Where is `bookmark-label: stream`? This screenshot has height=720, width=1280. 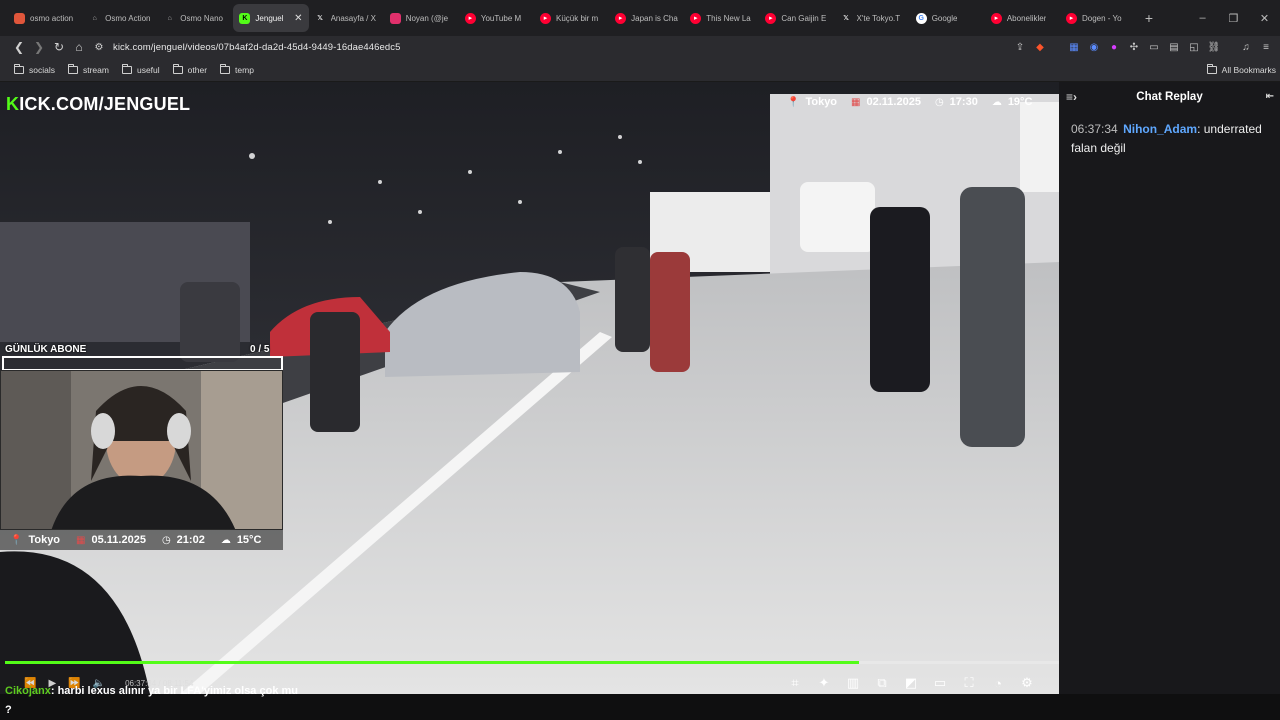
bookmark-label: stream is located at coordinates (95, 69).